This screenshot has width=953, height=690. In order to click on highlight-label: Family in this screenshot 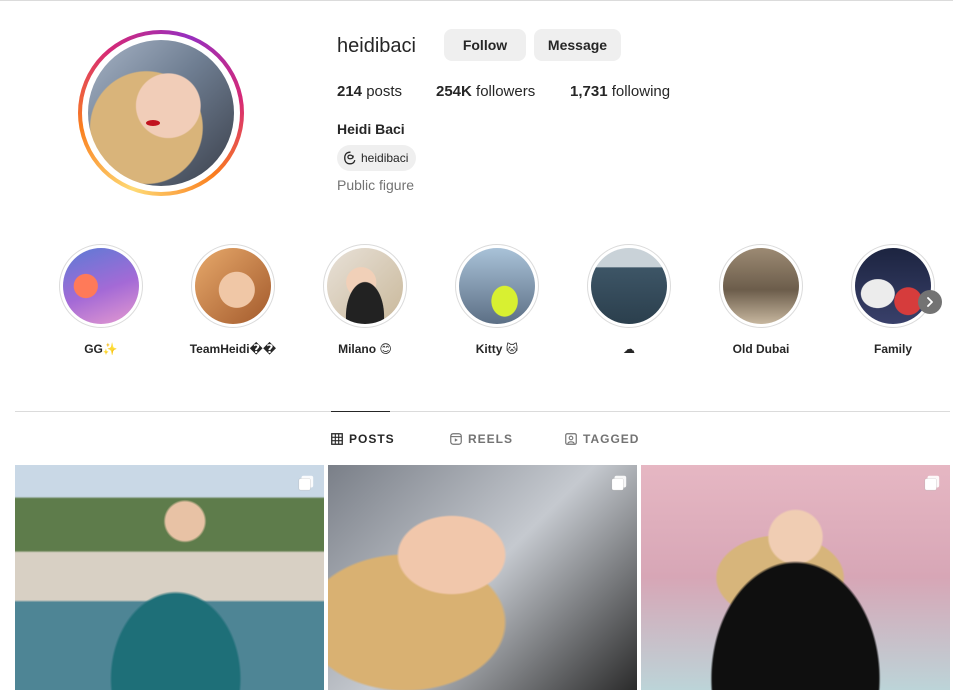, I will do `click(892, 349)`.